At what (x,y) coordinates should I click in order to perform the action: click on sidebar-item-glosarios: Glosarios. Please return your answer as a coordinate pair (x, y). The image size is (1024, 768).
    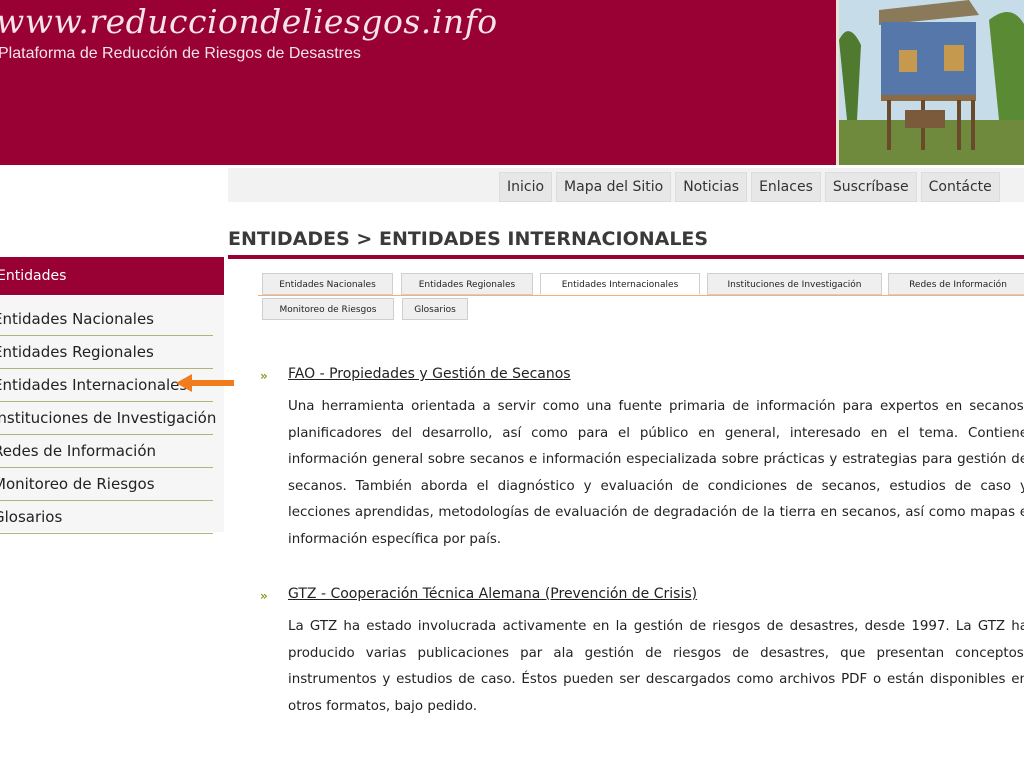
    Looking at the image, I should click on (106, 517).